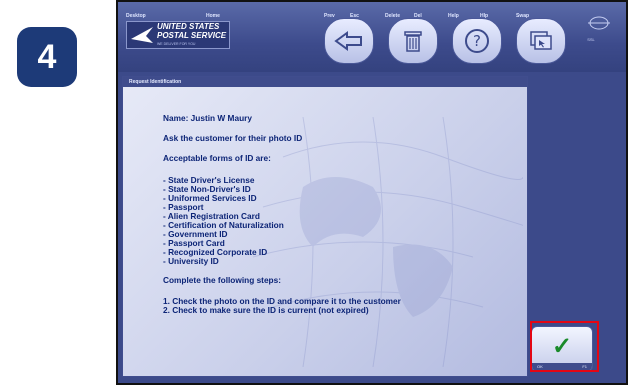 This screenshot has width=641, height=390. What do you see at coordinates (564, 346) in the screenshot?
I see `ok-highlight-frame` at bounding box center [564, 346].